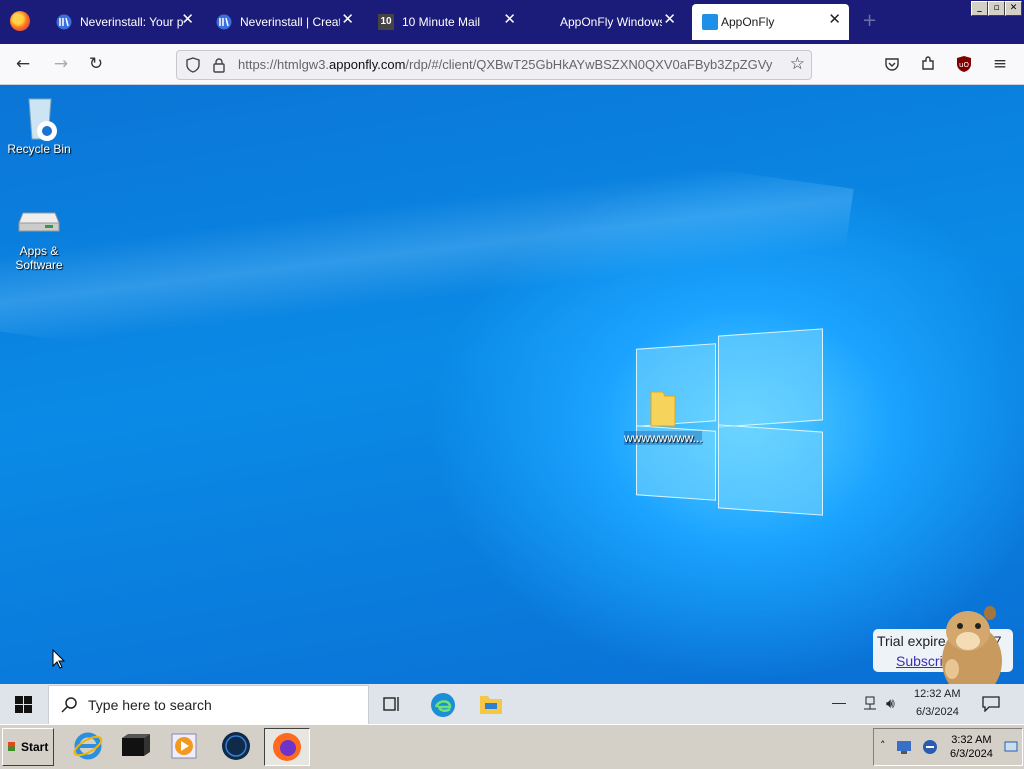 Image resolution: width=1024 pixels, height=769 pixels. Describe the element at coordinates (386, 22) in the screenshot. I see `ten-minute-mail-icon: 10` at that location.